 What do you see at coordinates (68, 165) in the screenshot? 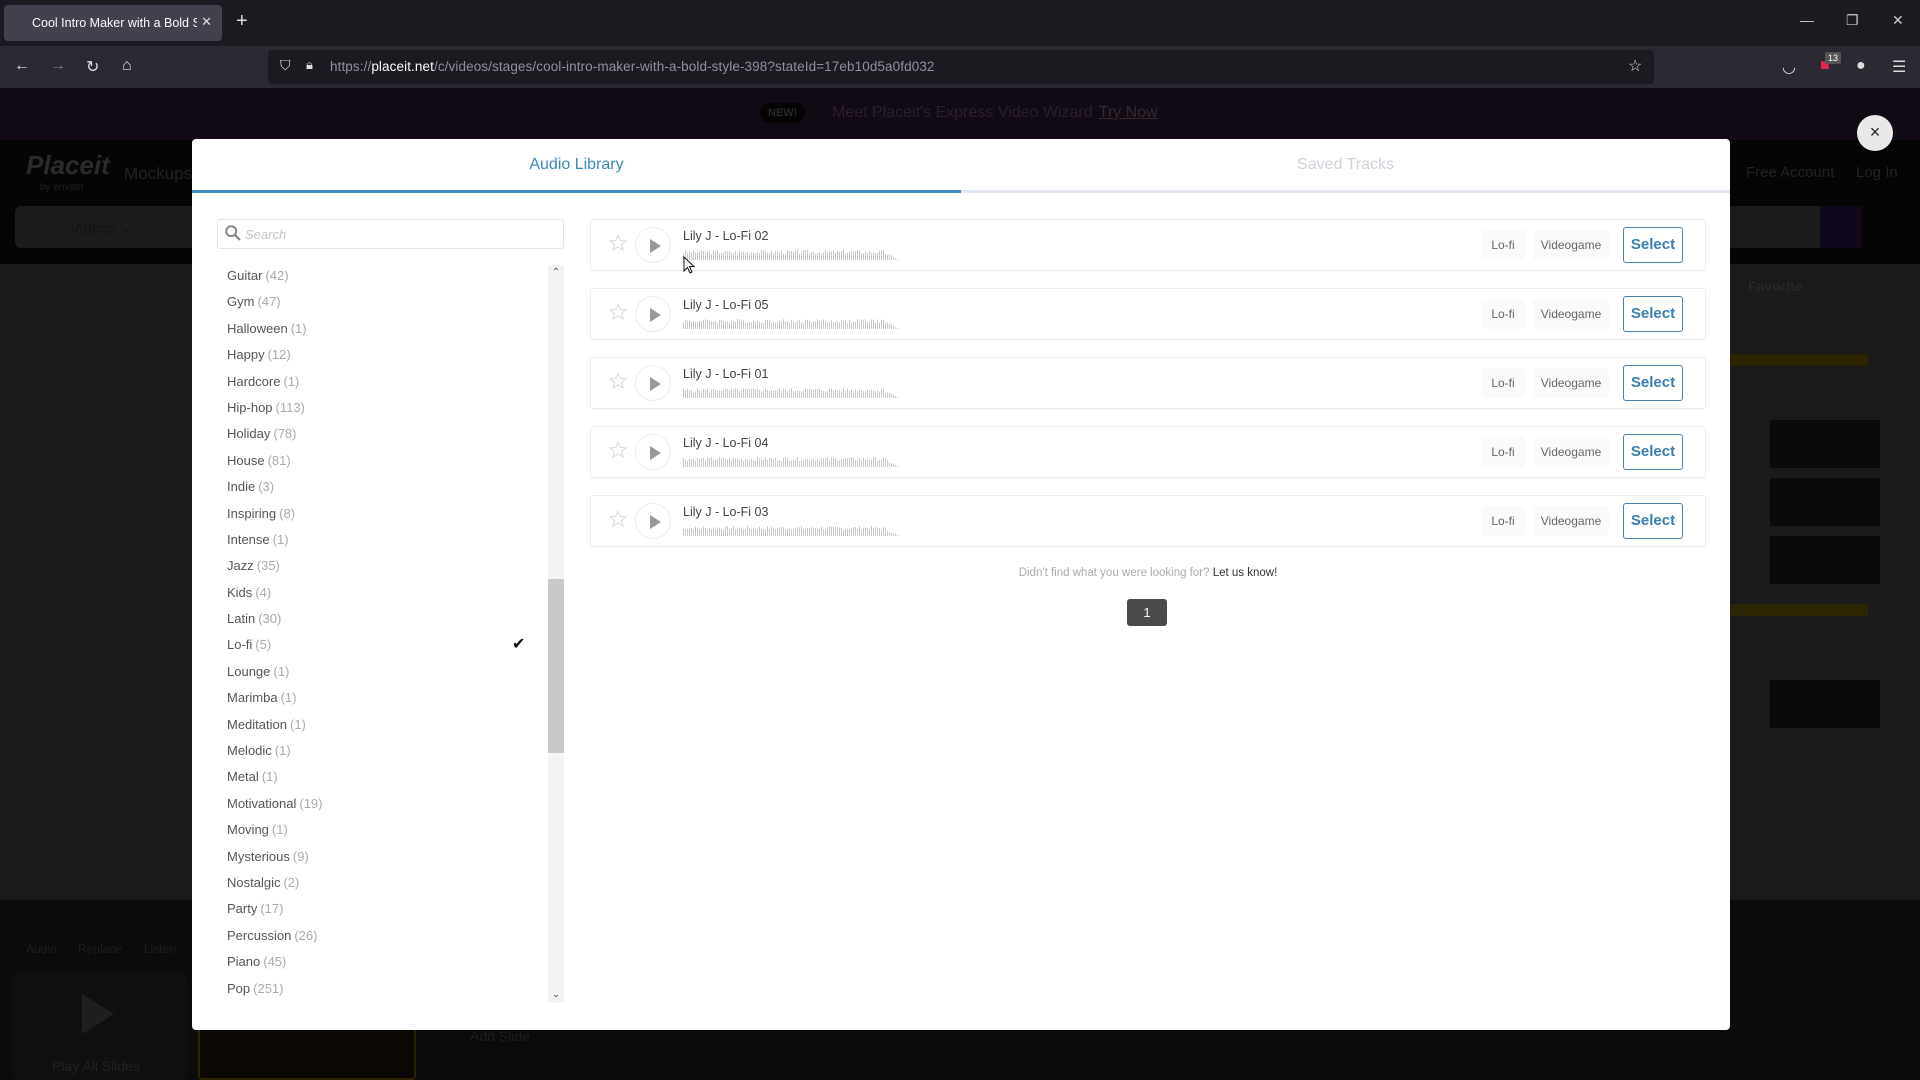
I see `placeit-logo: Placeit` at bounding box center [68, 165].